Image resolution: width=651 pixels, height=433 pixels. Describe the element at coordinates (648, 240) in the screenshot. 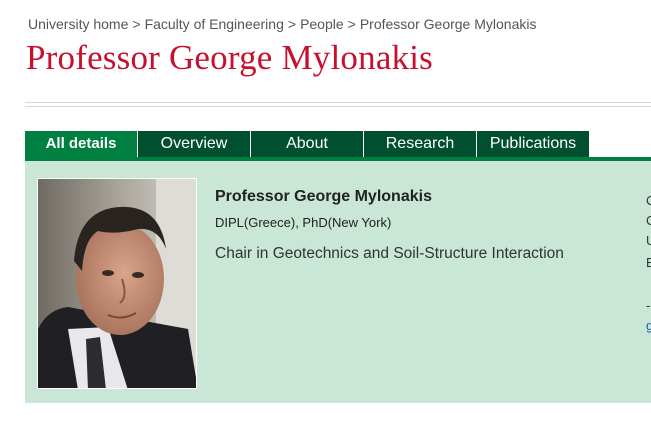

I see `contact-line-clipped: U` at that location.